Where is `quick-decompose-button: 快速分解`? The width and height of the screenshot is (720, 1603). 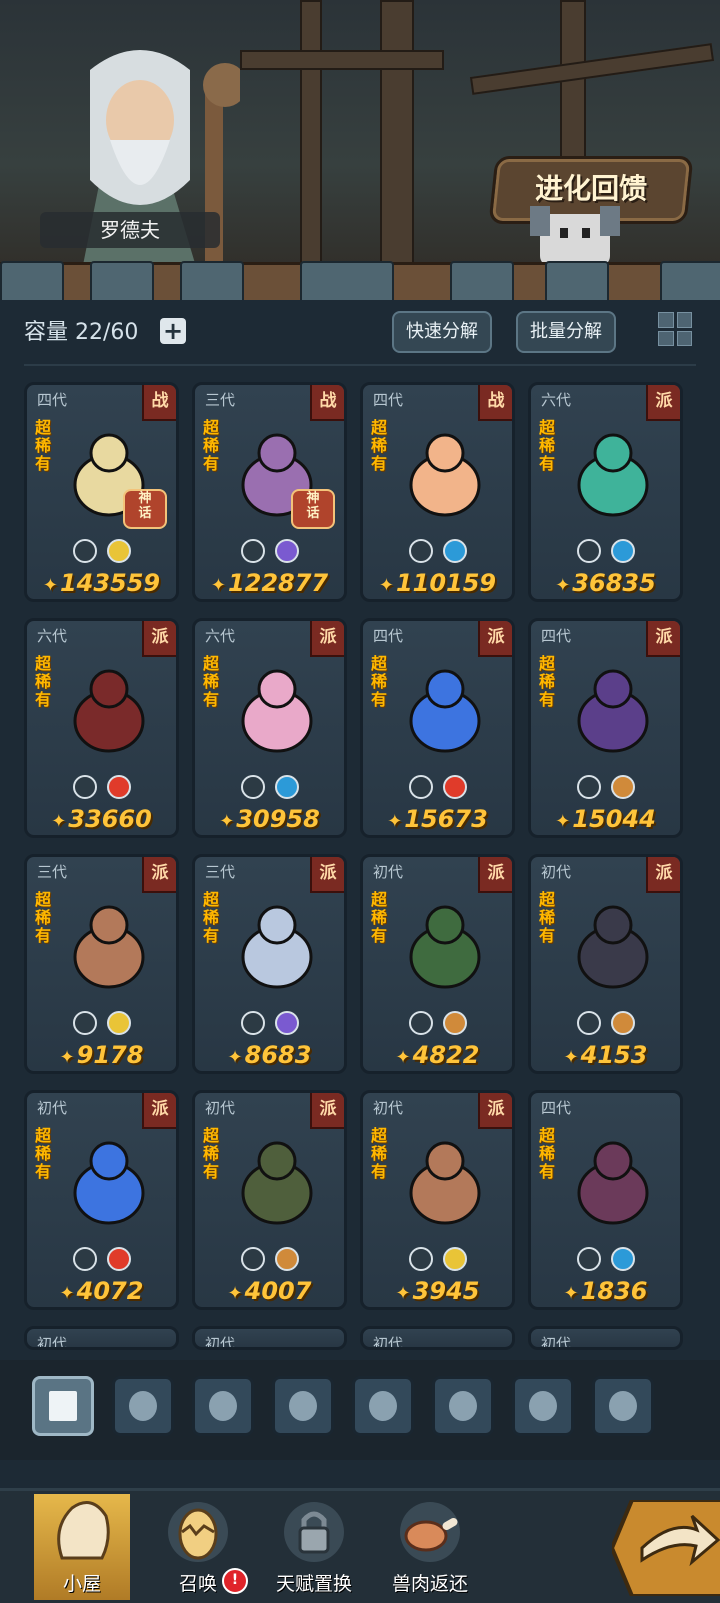 quick-decompose-button: 快速分解 is located at coordinates (442, 332).